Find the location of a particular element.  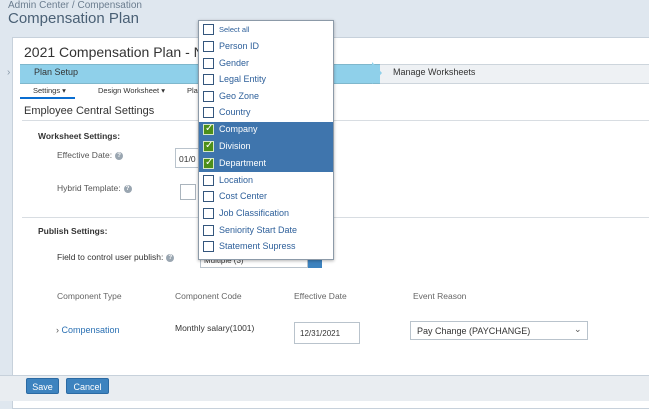

select-all-label: Select all is located at coordinates (234, 29).